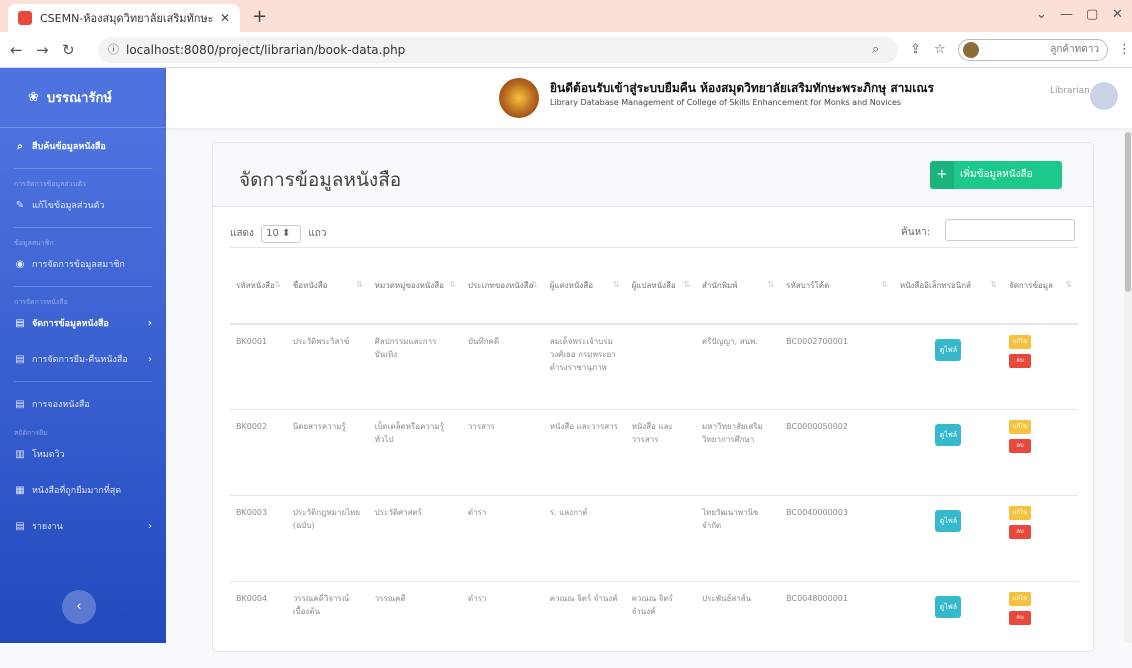 Image resolution: width=1132 pixels, height=668 pixels. What do you see at coordinates (502, 286) in the screenshot?
I see `column-header: ประเภทของหนังสือ ⇅` at bounding box center [502, 286].